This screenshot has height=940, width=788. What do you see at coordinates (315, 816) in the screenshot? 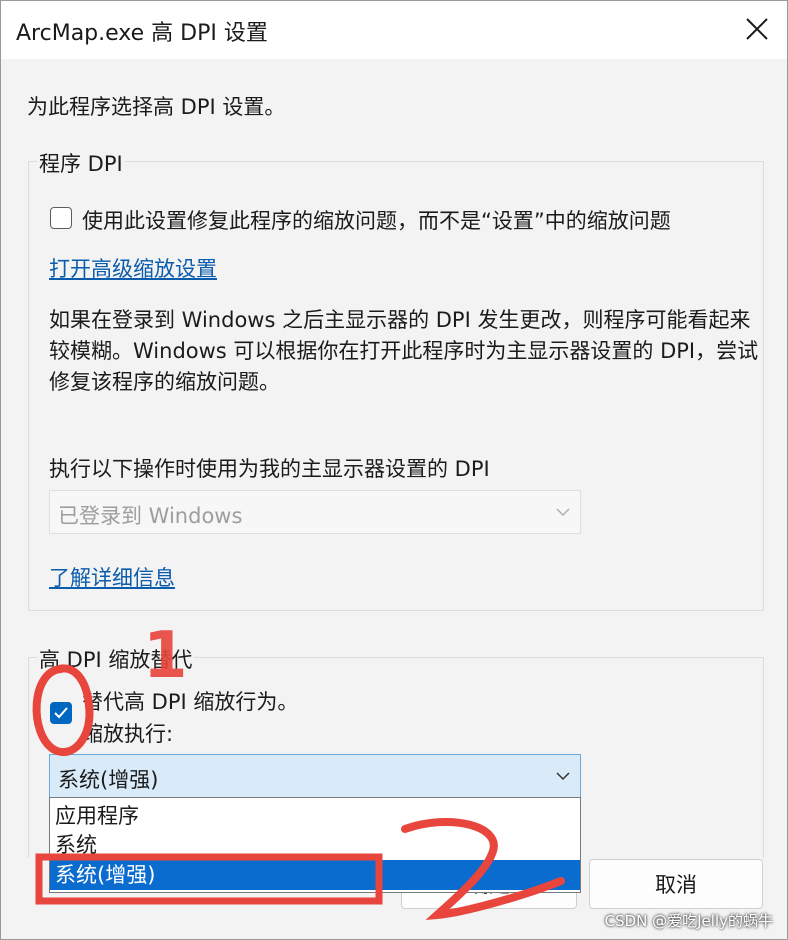
I see `option-application: 应用程序` at bounding box center [315, 816].